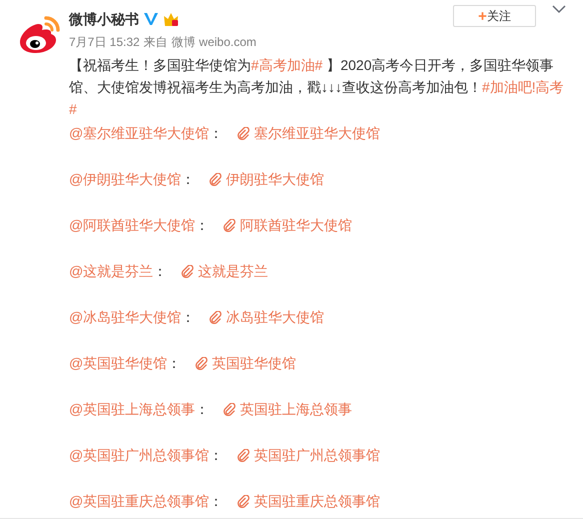  What do you see at coordinates (111, 271) in the screenshot?
I see `mention-link: @这就是芬兰` at bounding box center [111, 271].